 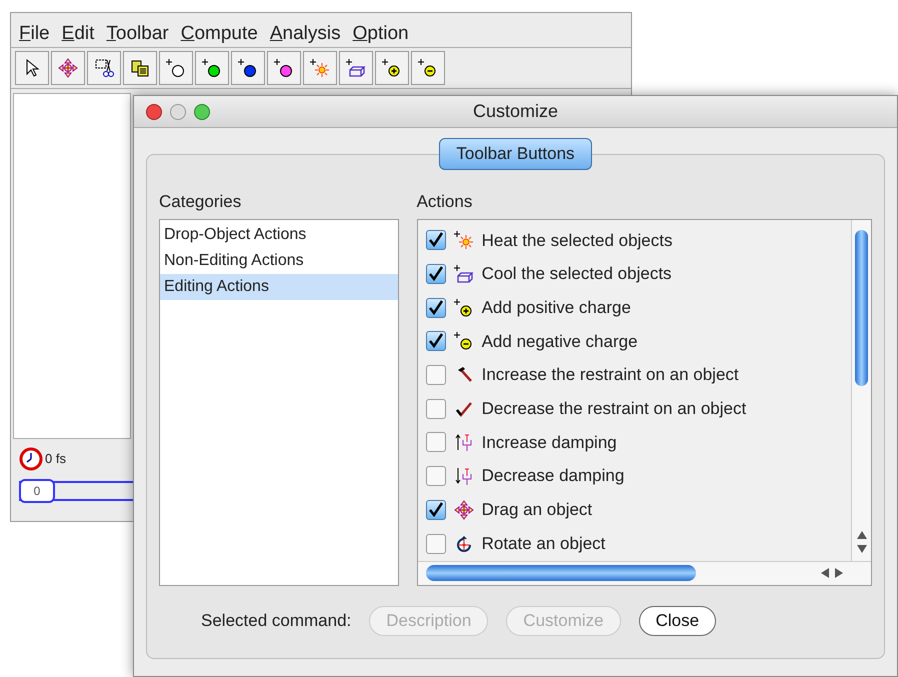 What do you see at coordinates (154, 112) in the screenshot?
I see `close-window-icon` at bounding box center [154, 112].